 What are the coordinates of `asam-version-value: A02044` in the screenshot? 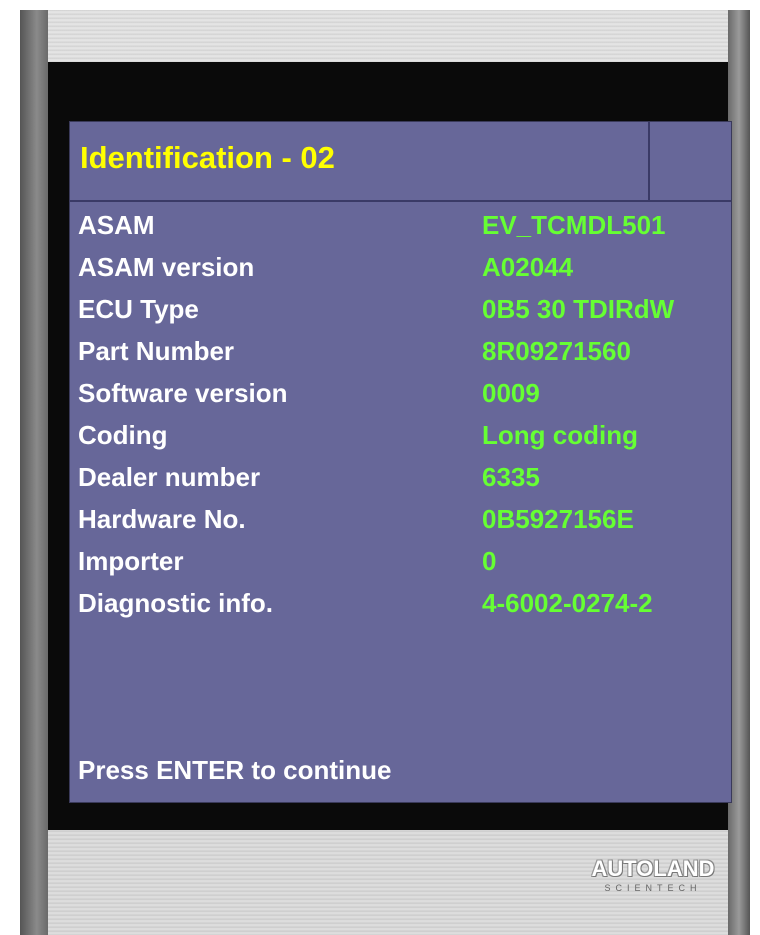 It's located at (528, 267).